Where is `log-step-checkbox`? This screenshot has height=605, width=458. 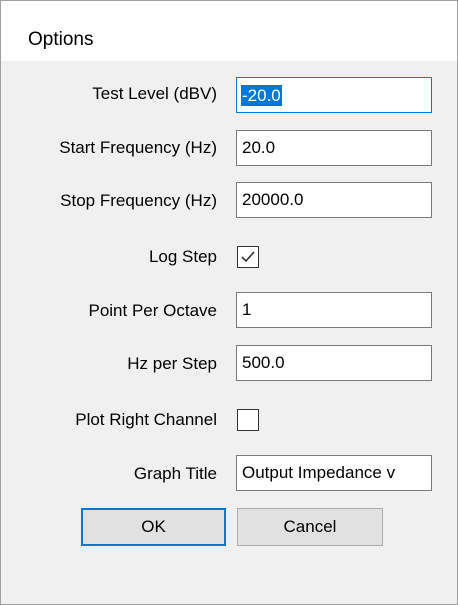 log-step-checkbox is located at coordinates (248, 257).